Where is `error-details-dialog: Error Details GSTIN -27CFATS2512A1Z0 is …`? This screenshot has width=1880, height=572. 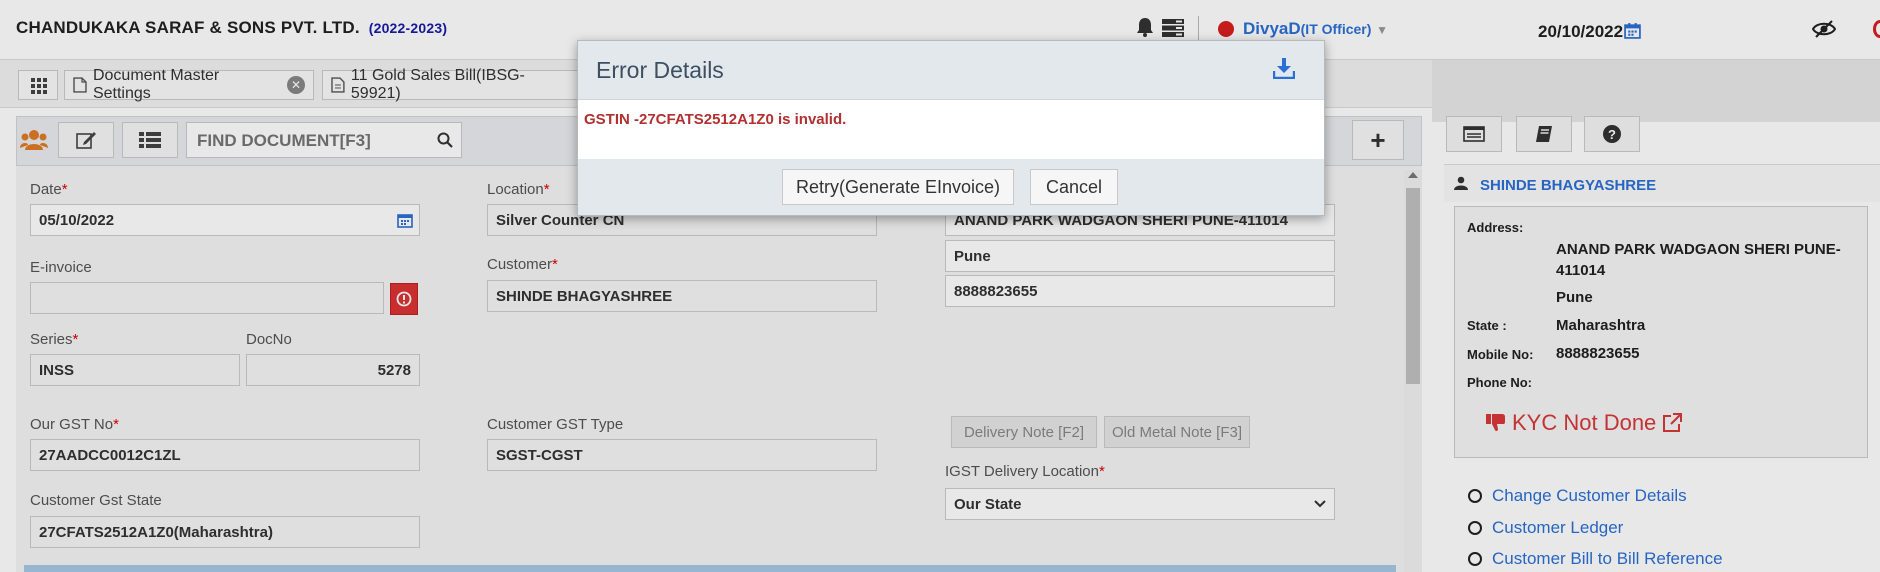
error-details-dialog: Error Details GSTIN -27CFATS2512A1Z0 is … is located at coordinates (951, 128).